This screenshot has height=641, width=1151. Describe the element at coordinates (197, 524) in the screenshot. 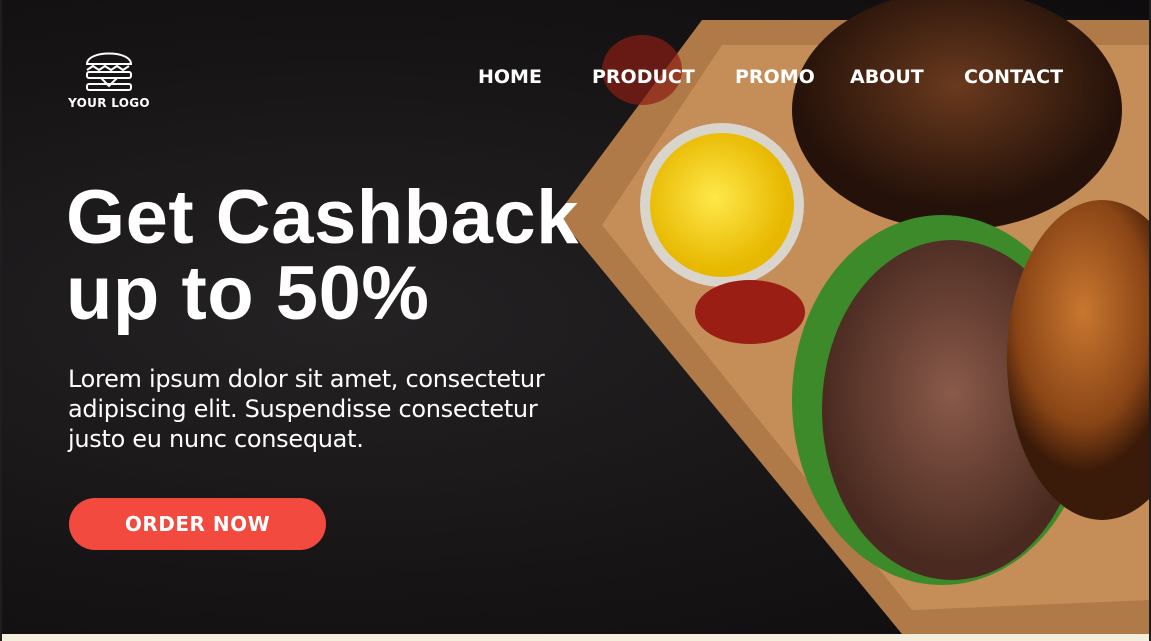

I see `order-now-button: ORDER NOW` at that location.